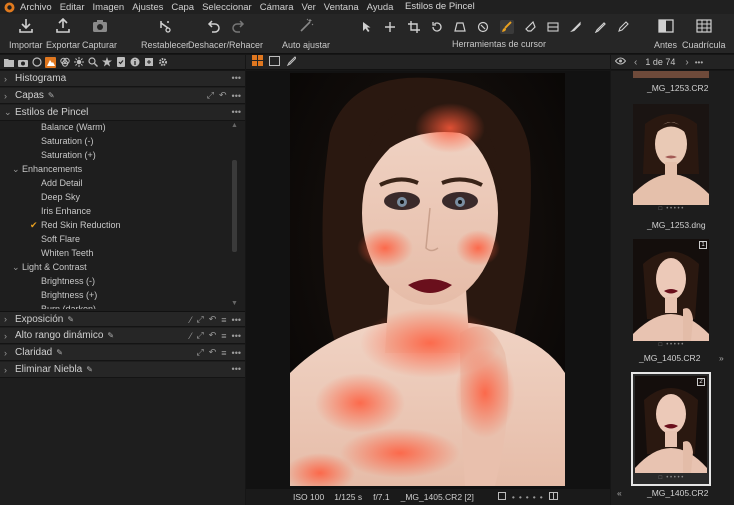 This screenshot has height=505, width=734. I want to click on brush-icon, so click(506, 27).